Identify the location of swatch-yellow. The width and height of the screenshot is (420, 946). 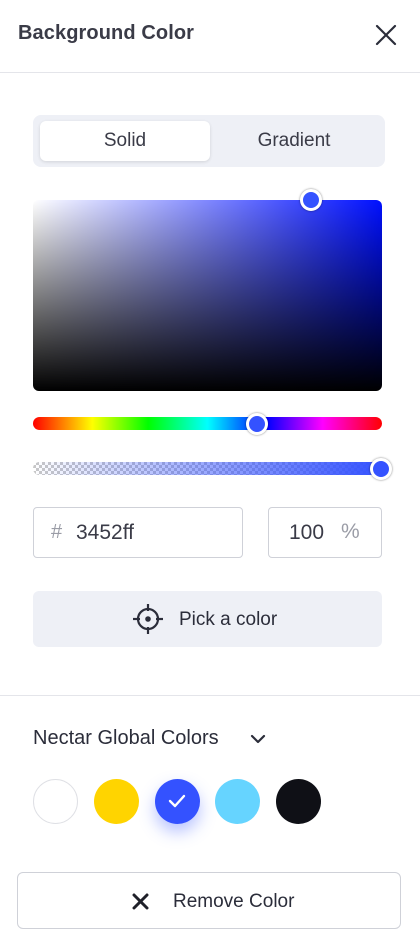
(116, 801).